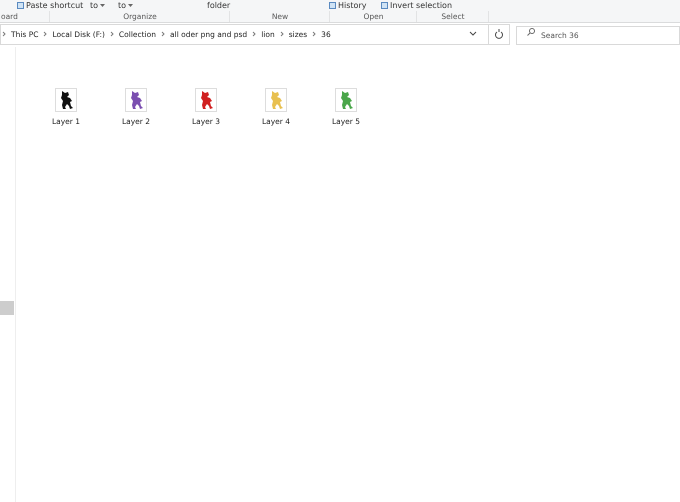 This screenshot has height=502, width=680. Describe the element at coordinates (347, 5) in the screenshot. I see `ribbon-command: History` at that location.